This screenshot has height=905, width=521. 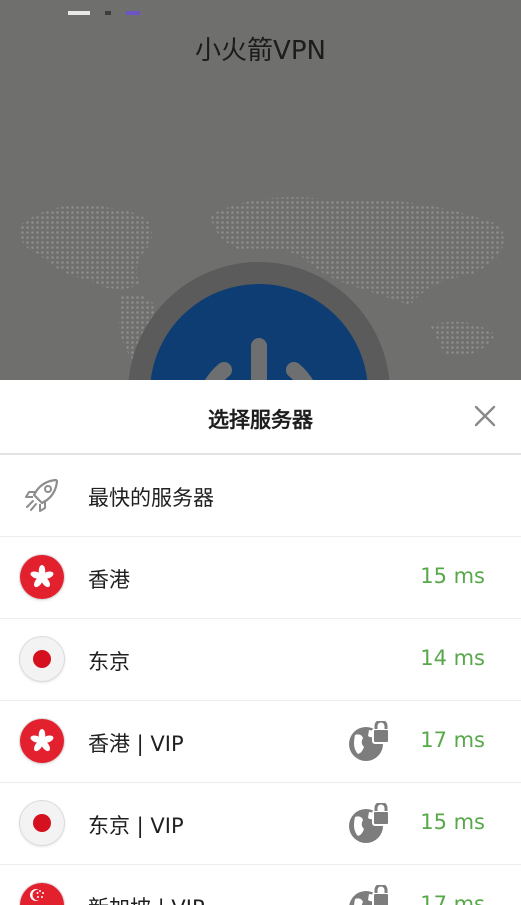 I want to click on fastest-server-label: 最快的服务器, so click(x=151, y=498).